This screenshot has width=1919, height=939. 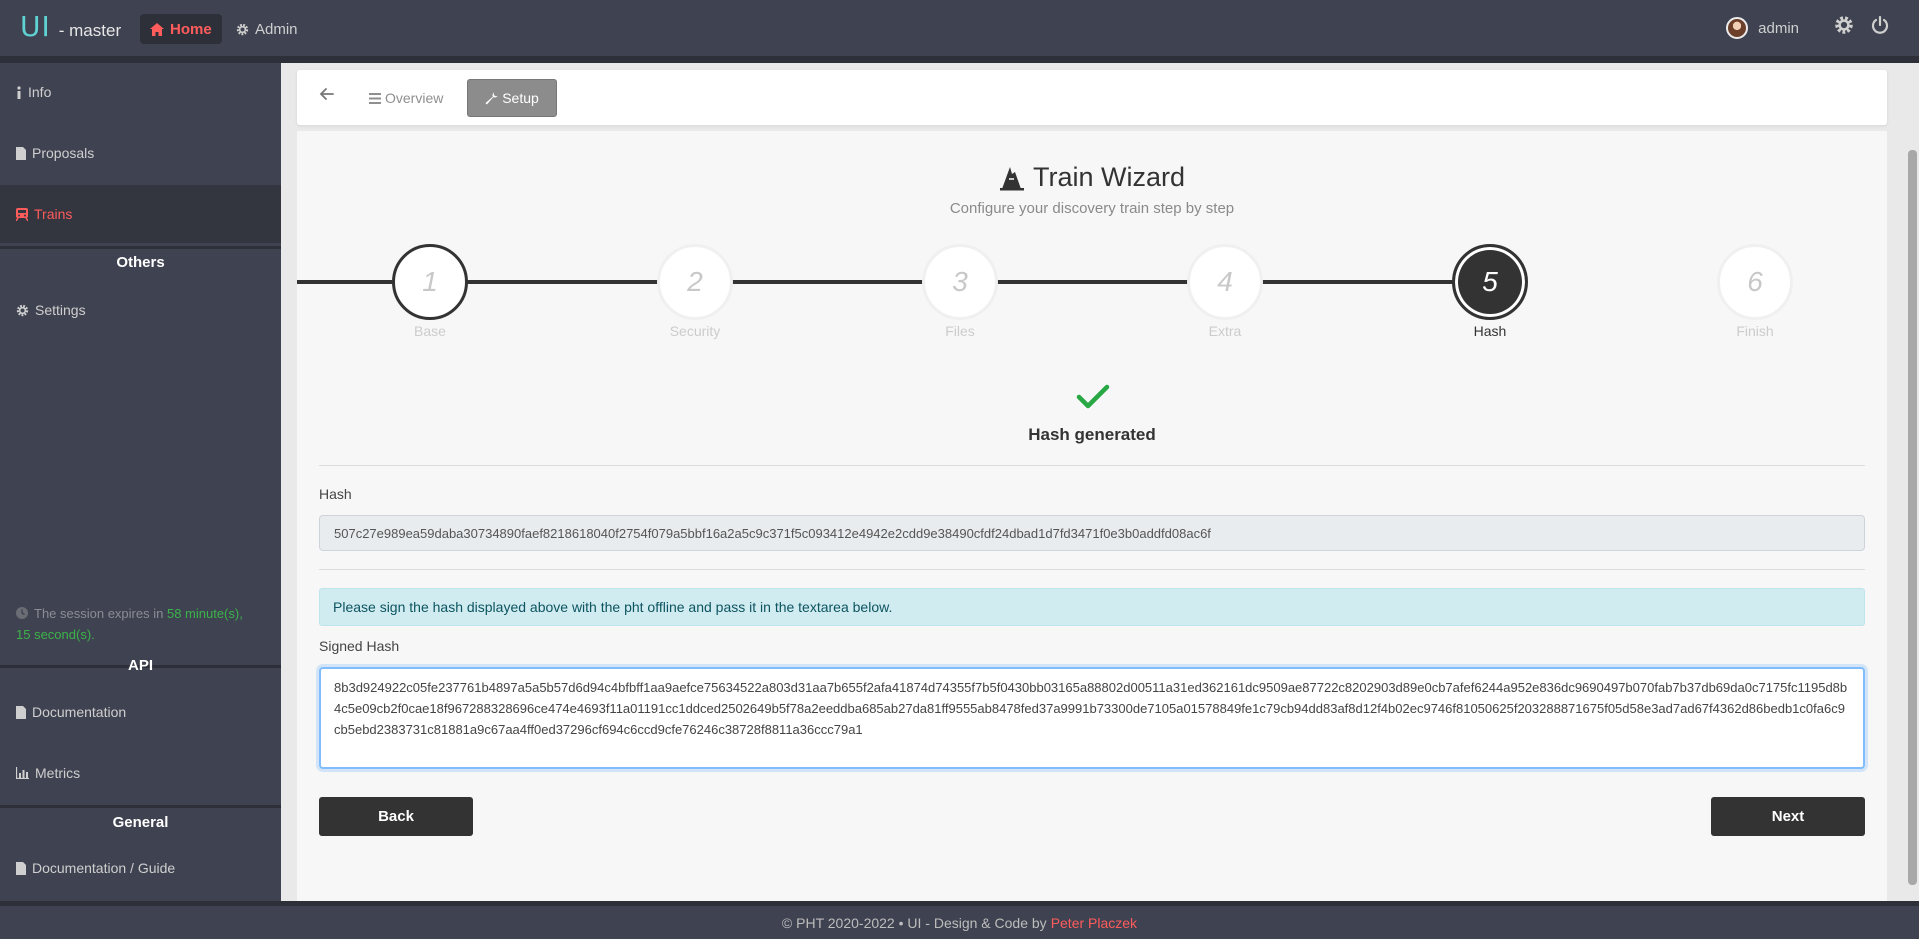 What do you see at coordinates (914, 922) in the screenshot?
I see `footer-text: © PHT 2020-2022 • UI - Design & Code by` at bounding box center [914, 922].